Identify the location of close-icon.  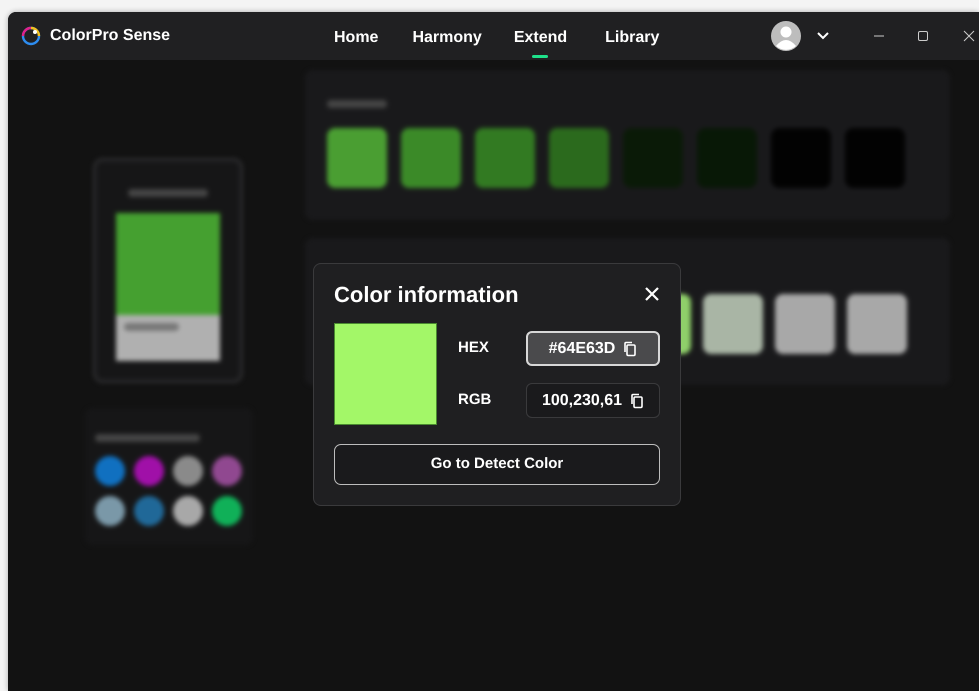
(969, 36).